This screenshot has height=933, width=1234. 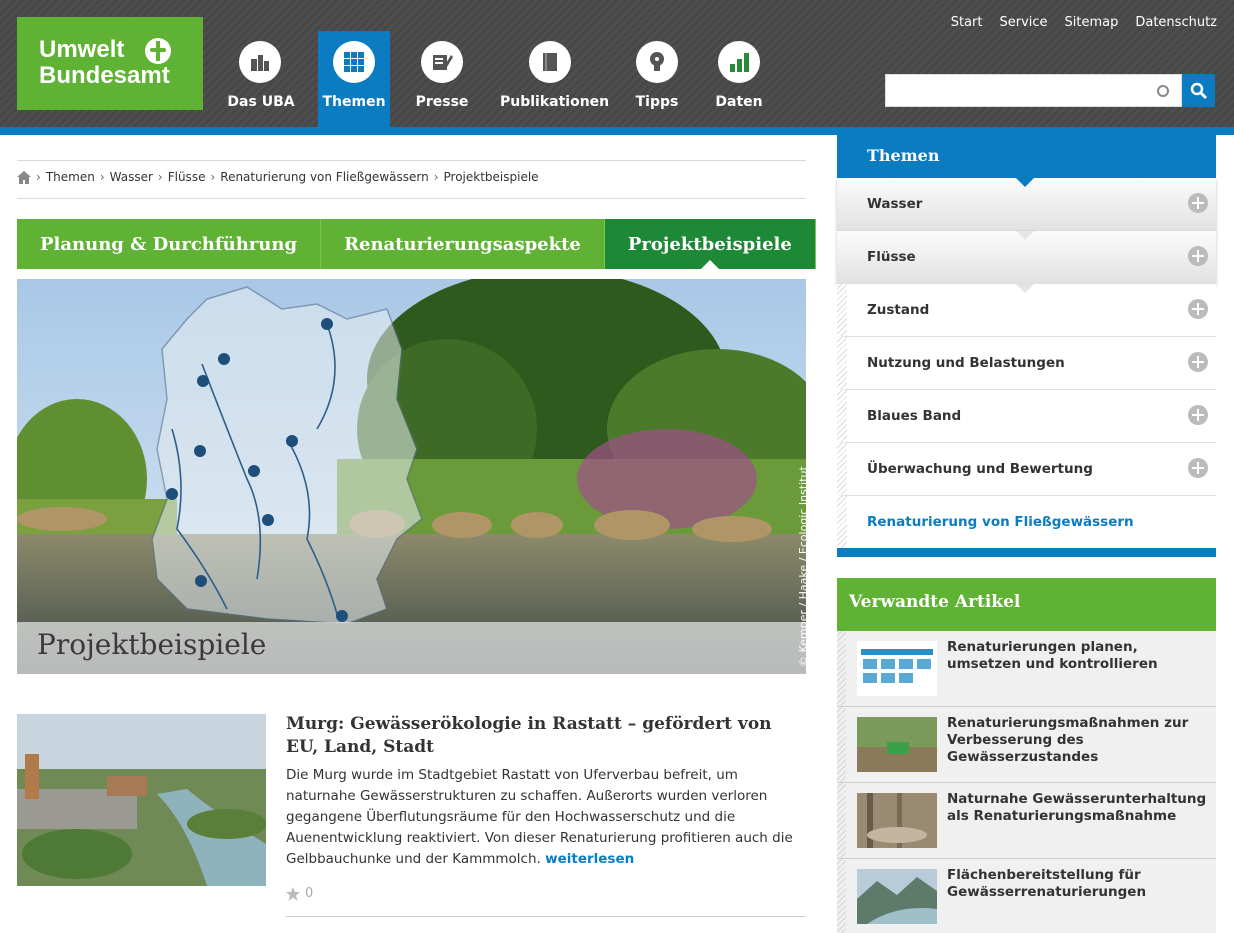 What do you see at coordinates (739, 62) in the screenshot?
I see `bar-chart-icon` at bounding box center [739, 62].